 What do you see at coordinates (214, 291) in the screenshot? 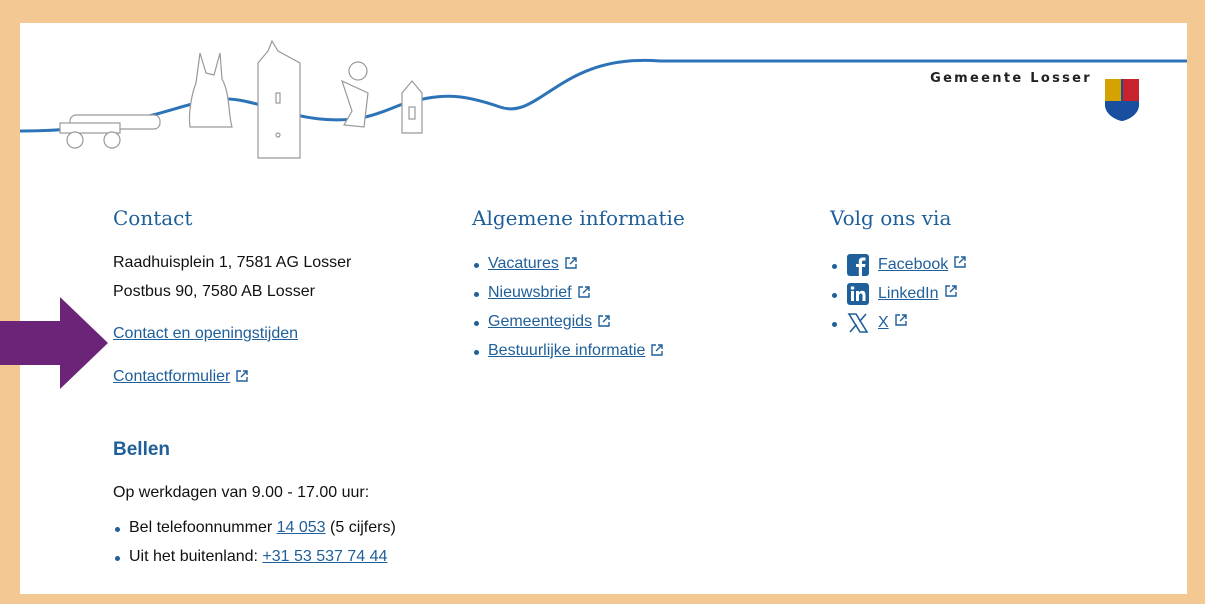
I see `postbus-line: Postbus 90, 7580 AB Losser` at bounding box center [214, 291].